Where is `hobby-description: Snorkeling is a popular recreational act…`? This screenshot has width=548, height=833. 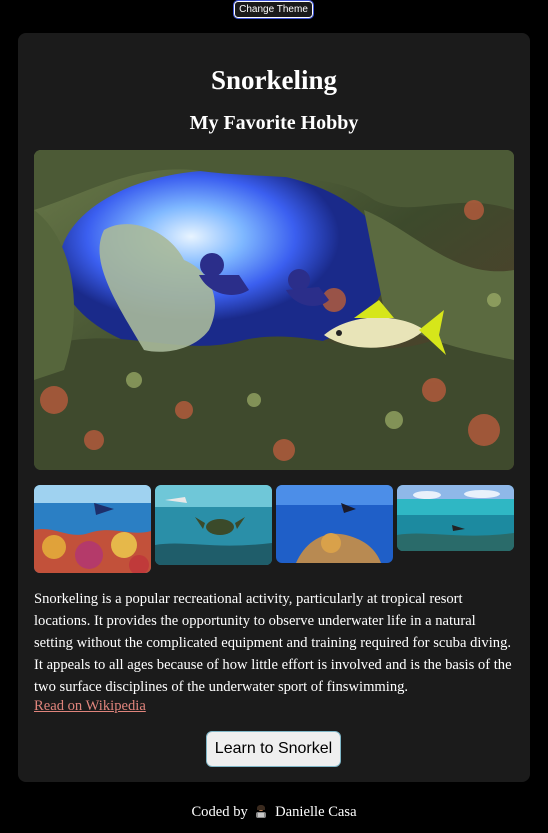 hobby-description: Snorkeling is a popular recreational act… is located at coordinates (273, 643).